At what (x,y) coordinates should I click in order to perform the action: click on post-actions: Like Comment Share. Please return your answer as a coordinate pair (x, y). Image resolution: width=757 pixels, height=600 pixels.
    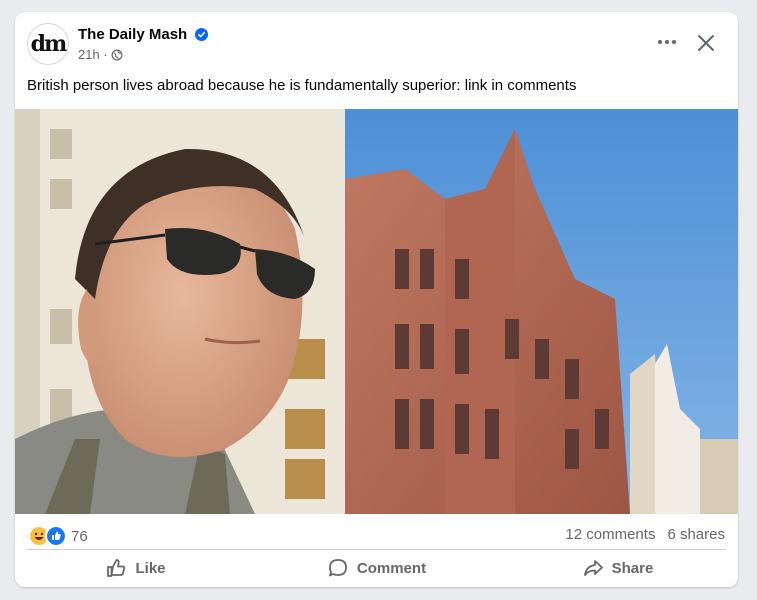
    Looking at the image, I should click on (376, 568).